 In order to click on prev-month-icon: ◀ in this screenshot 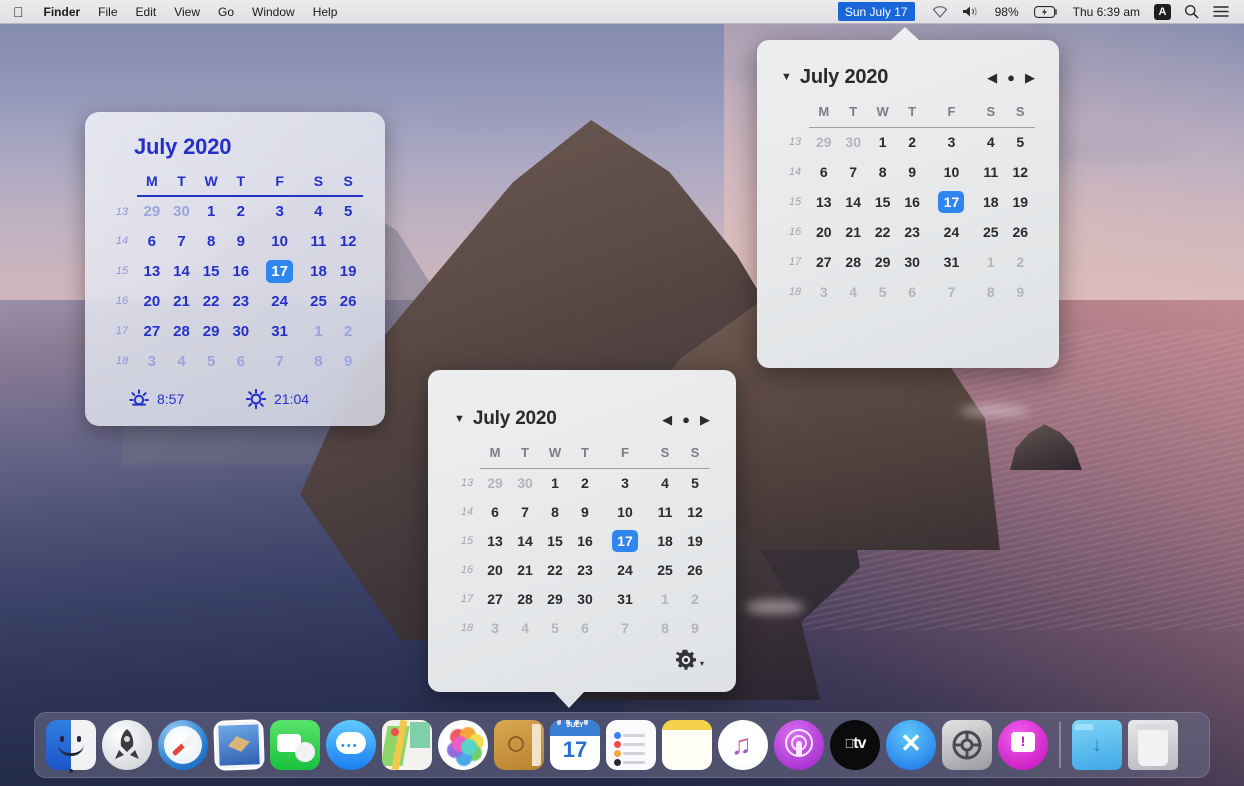, I will do `click(992, 77)`.